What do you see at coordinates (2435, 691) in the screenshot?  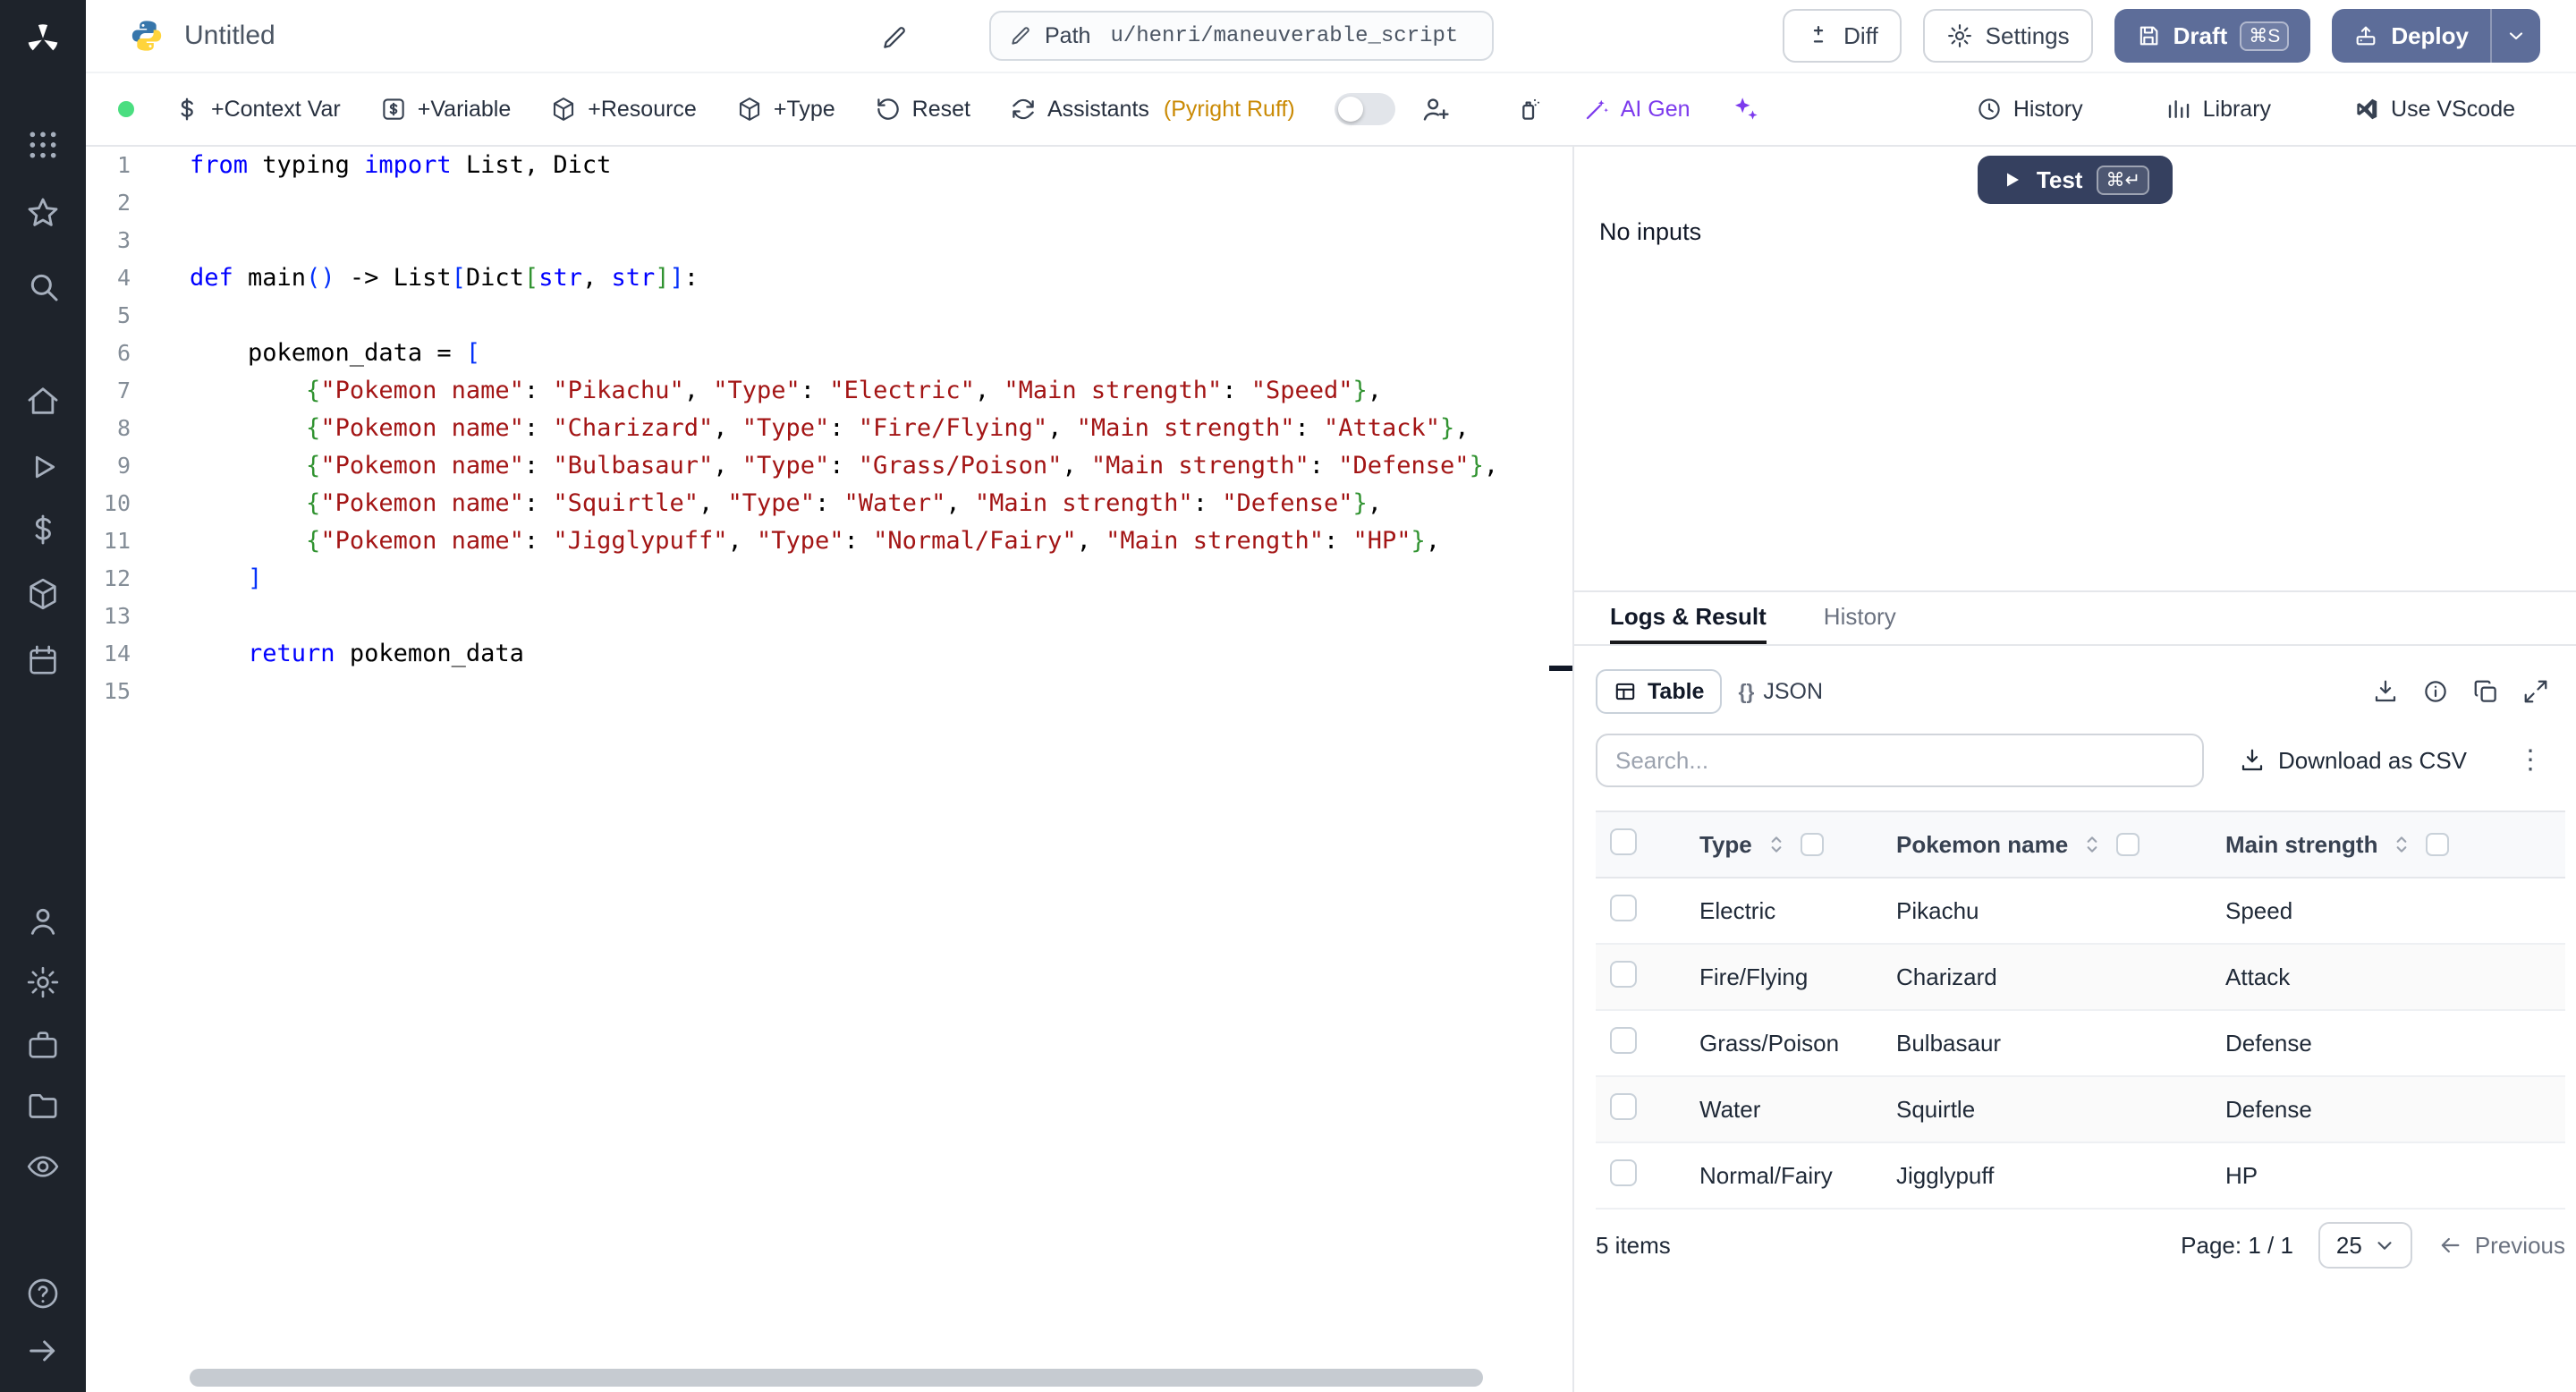 I see `info-icon` at bounding box center [2435, 691].